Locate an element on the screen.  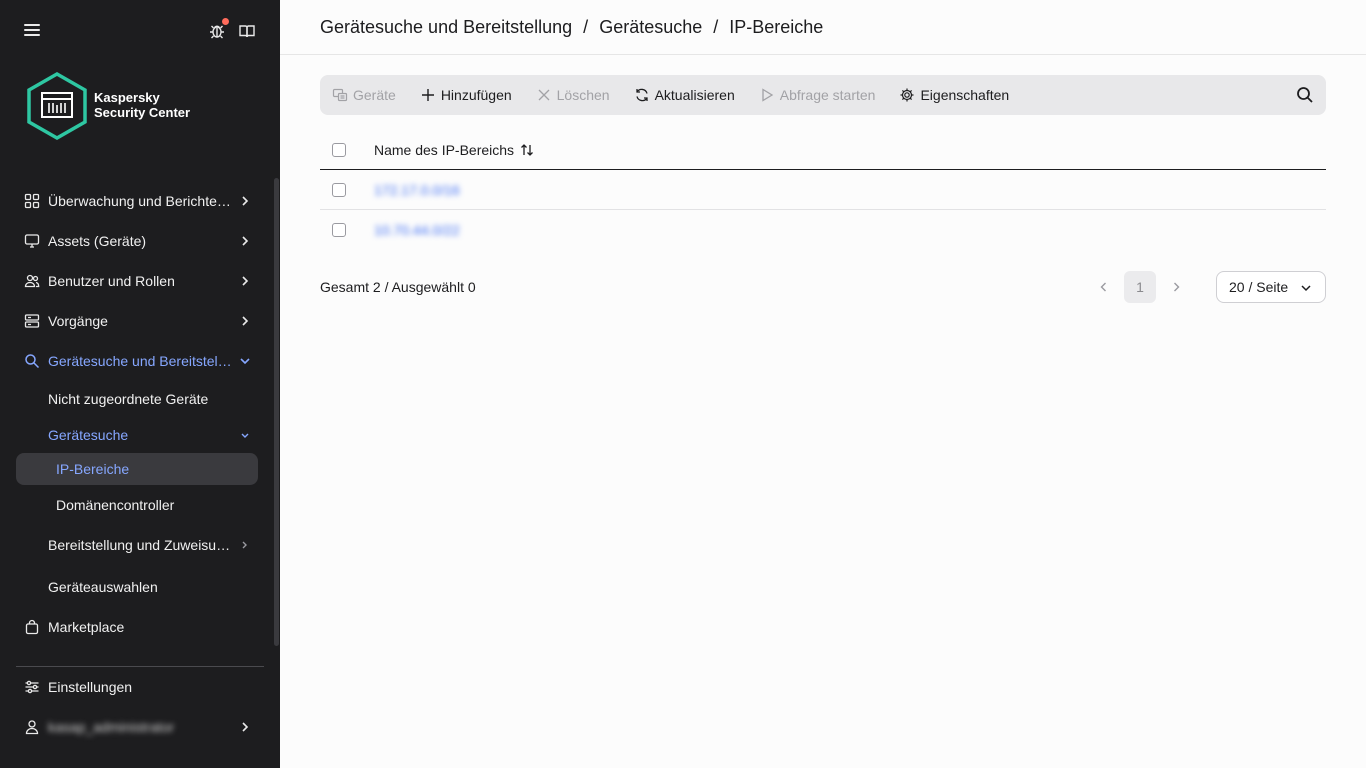
table-row: 172.17.0.0/16 is located at coordinates (823, 190).